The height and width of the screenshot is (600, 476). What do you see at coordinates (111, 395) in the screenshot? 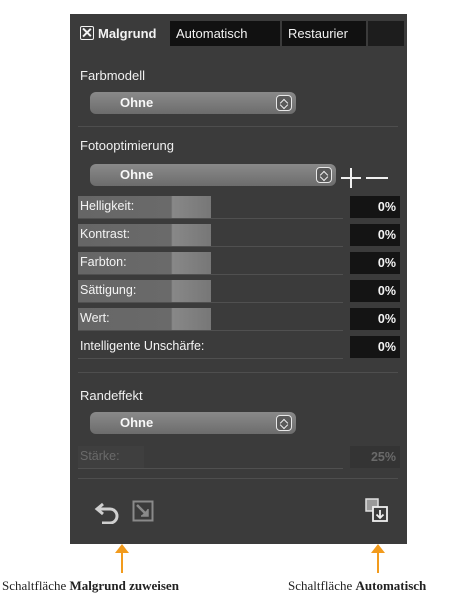
I see `randeffekt-label: Randeffekt` at bounding box center [111, 395].